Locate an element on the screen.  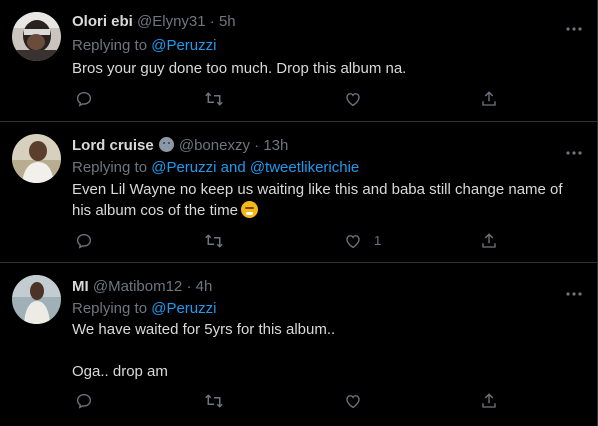
tweet-header: MI @Matibom12 · 4h is located at coordinates (142, 286).